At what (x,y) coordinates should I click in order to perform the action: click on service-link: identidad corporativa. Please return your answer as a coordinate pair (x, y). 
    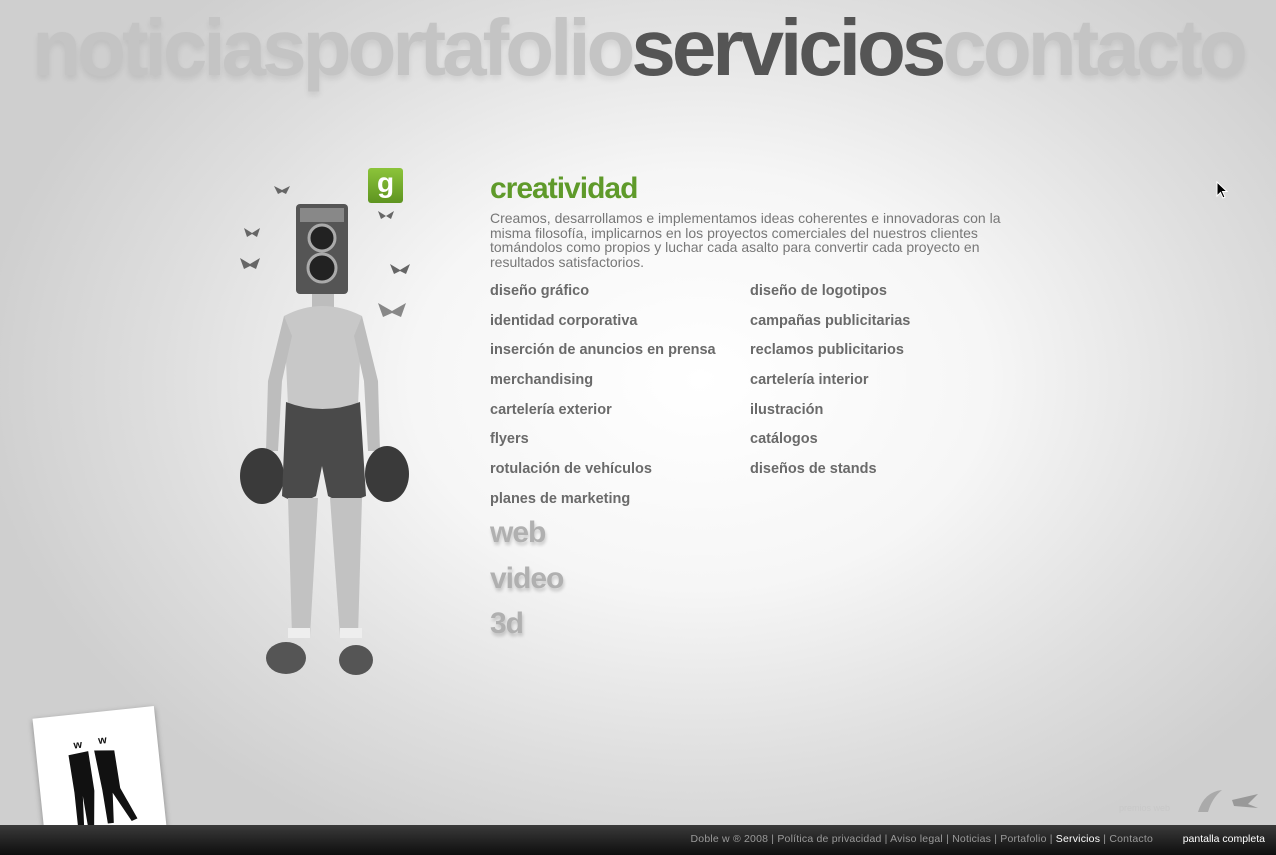
    Looking at the image, I should click on (620, 328).